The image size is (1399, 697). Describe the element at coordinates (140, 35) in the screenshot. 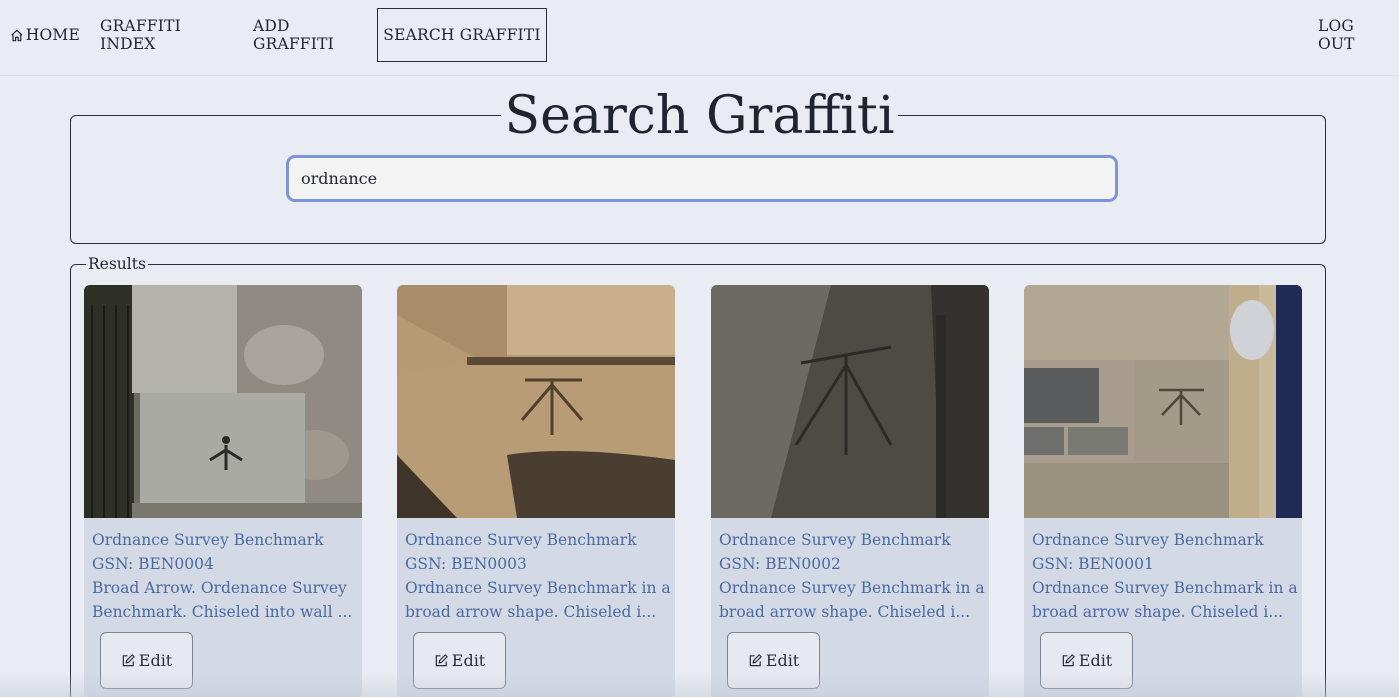

I see `nav-graffiti-index-label: GRAFFITI INDEX` at that location.